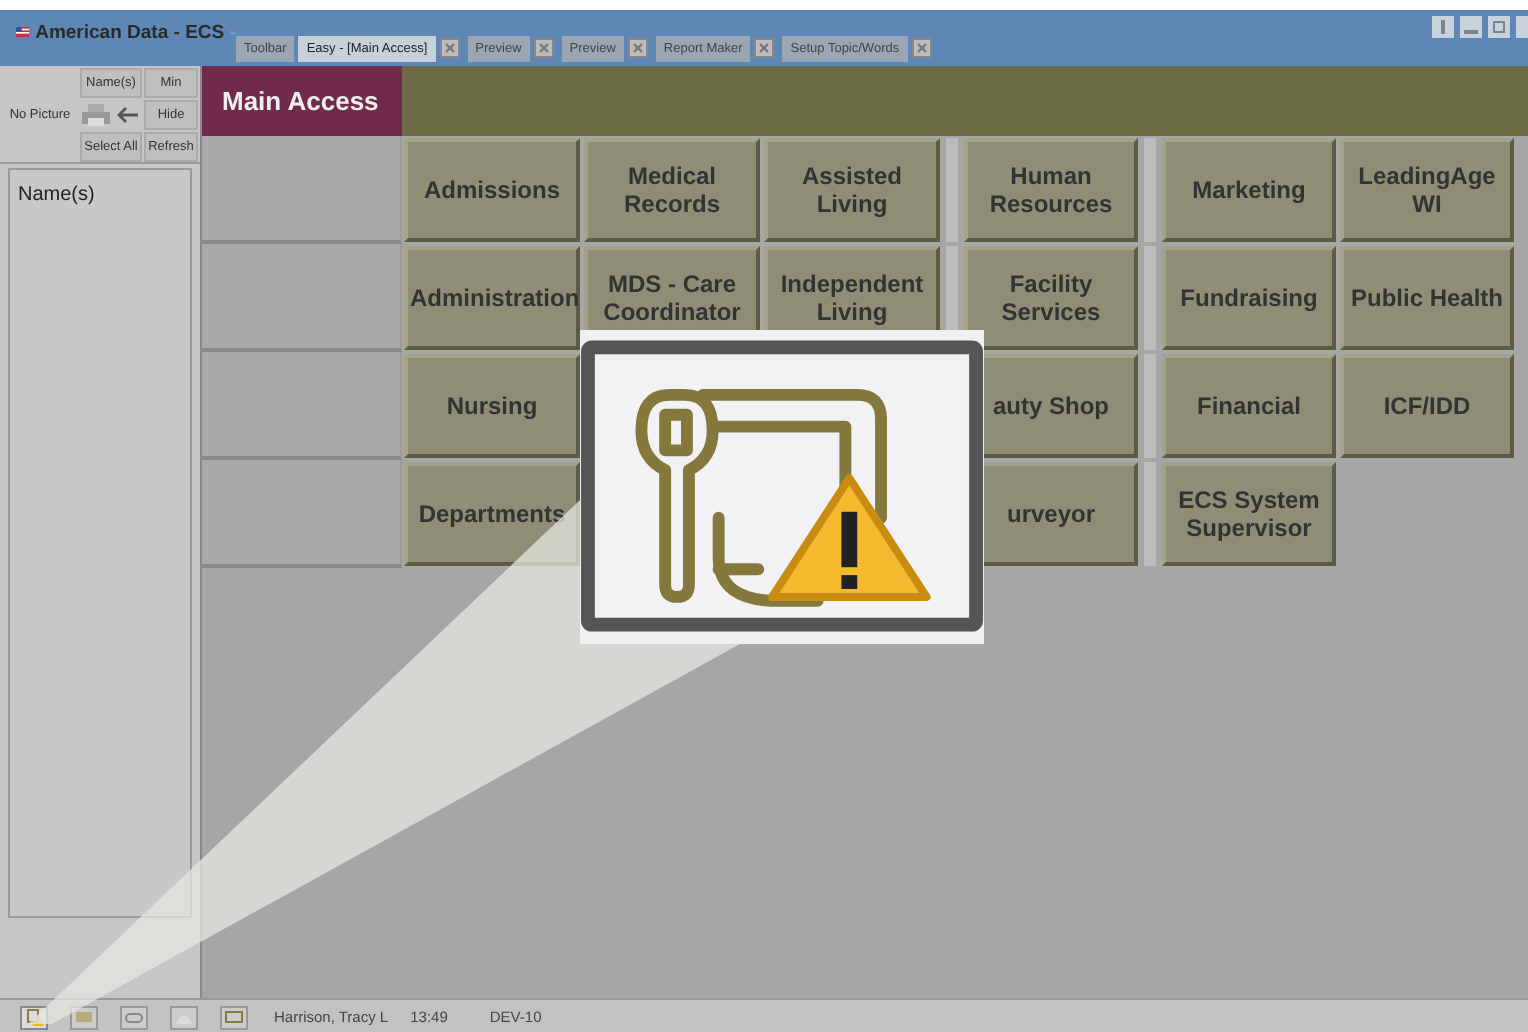 The width and height of the screenshot is (1528, 1032). Describe the element at coordinates (492, 406) in the screenshot. I see `menu-button: Nursing` at that location.